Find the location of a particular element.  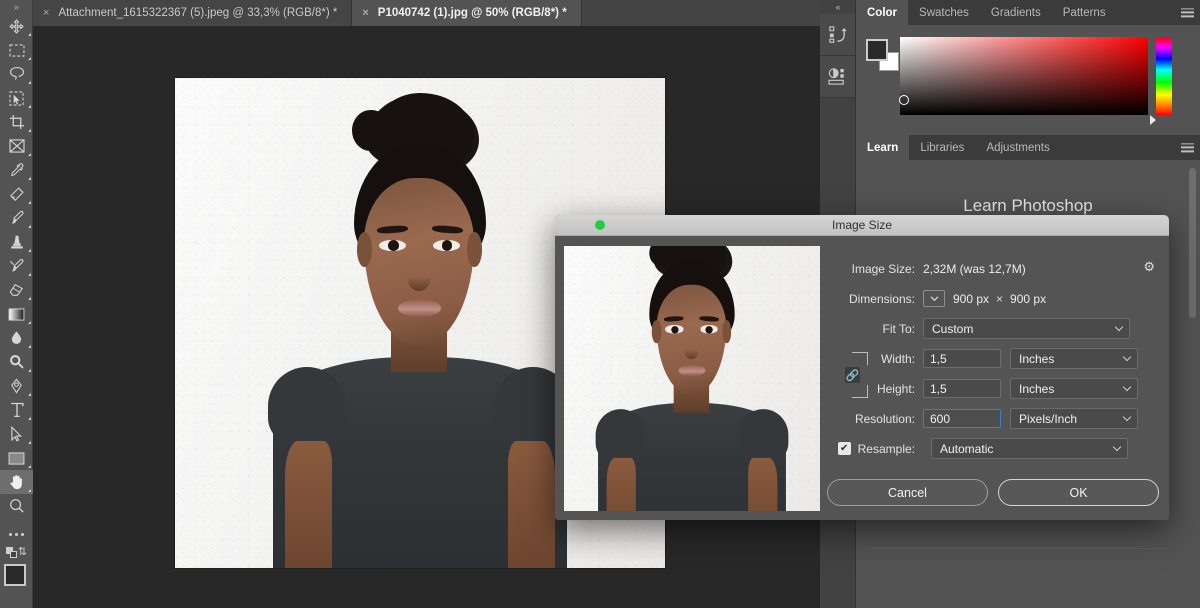

hand-tool is located at coordinates (16, 482).